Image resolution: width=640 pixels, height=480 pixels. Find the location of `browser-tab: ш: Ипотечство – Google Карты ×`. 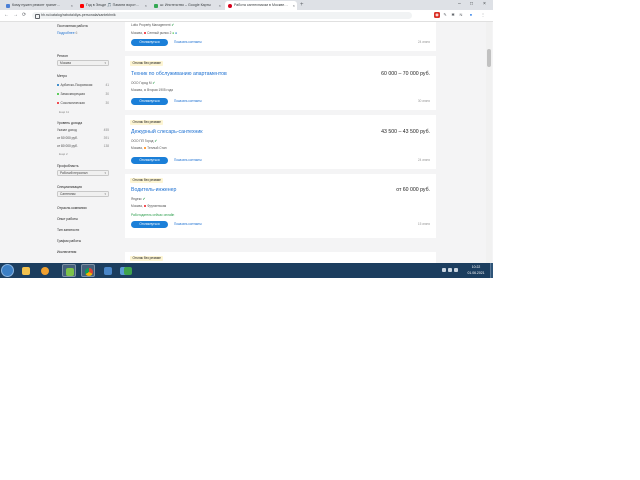

browser-tab: ш: Ипотечство – Google Карты × is located at coordinates (187, 5).